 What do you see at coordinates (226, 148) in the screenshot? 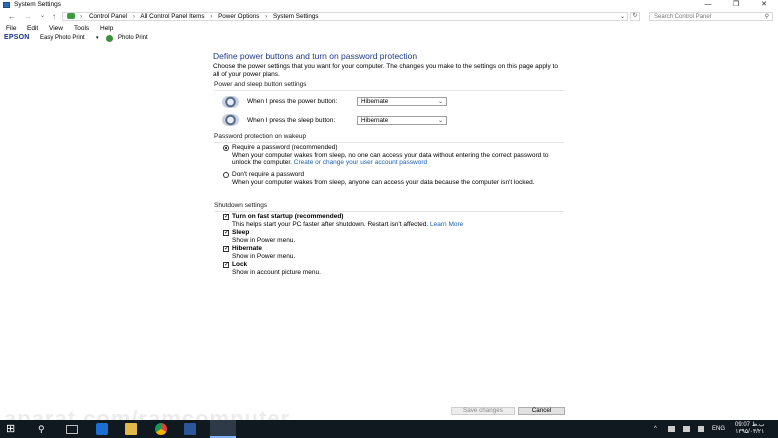
I see `require-password-radio` at bounding box center [226, 148].